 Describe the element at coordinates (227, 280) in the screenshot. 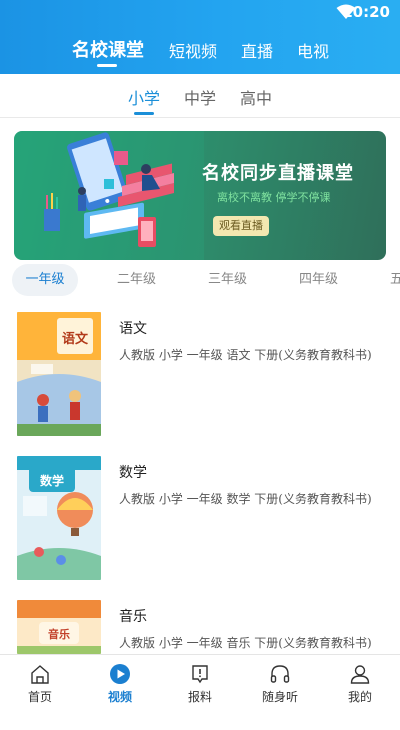

I see `tab-grade-3: 三年级` at that location.